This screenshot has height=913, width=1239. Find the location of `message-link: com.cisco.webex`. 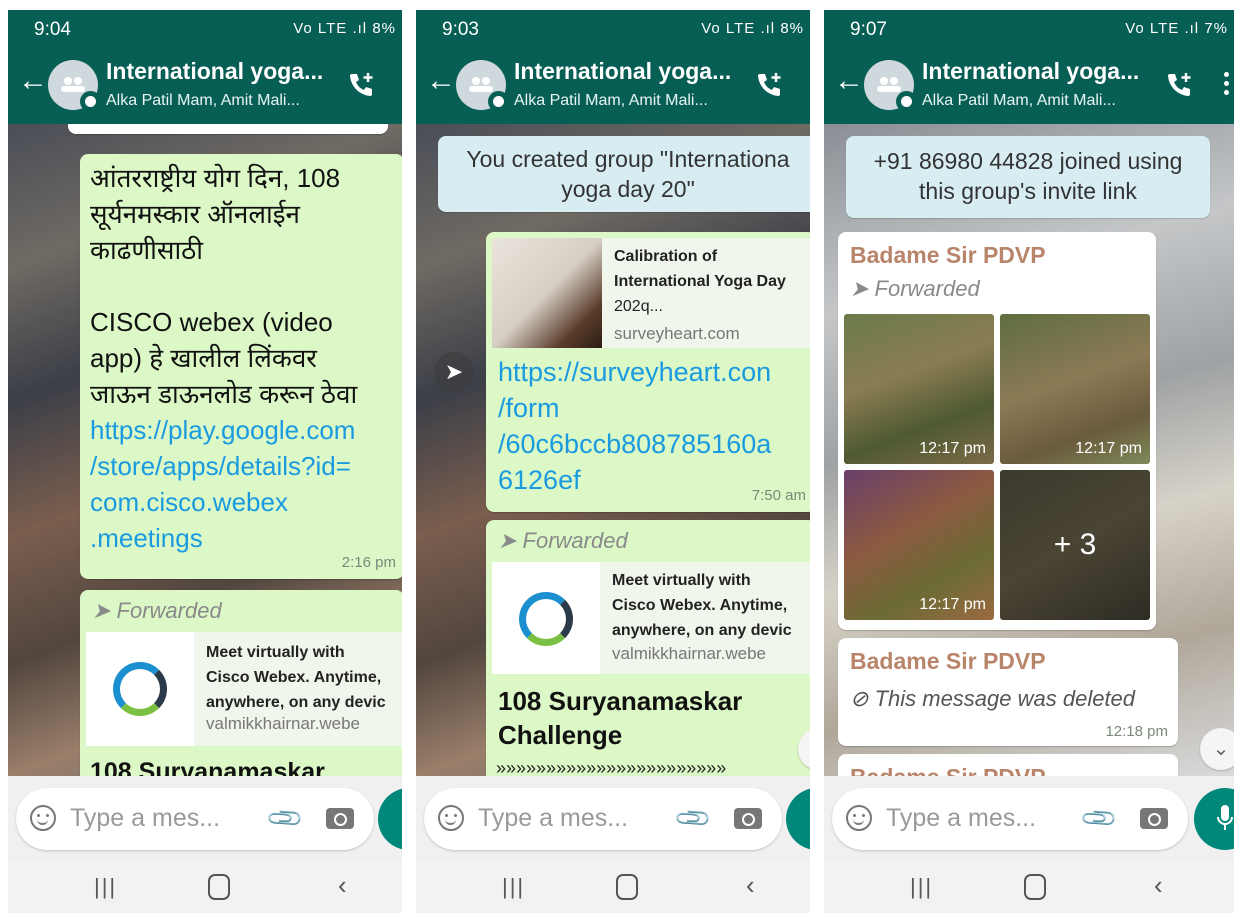

message-link: com.cisco.webex is located at coordinates (246, 502).